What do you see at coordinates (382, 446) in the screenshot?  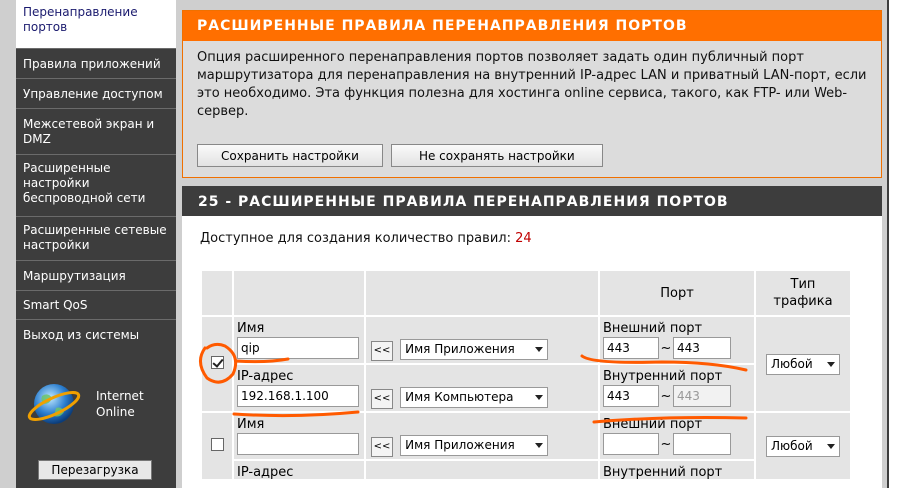 I see `rule-2-app-arrow-button: <<` at bounding box center [382, 446].